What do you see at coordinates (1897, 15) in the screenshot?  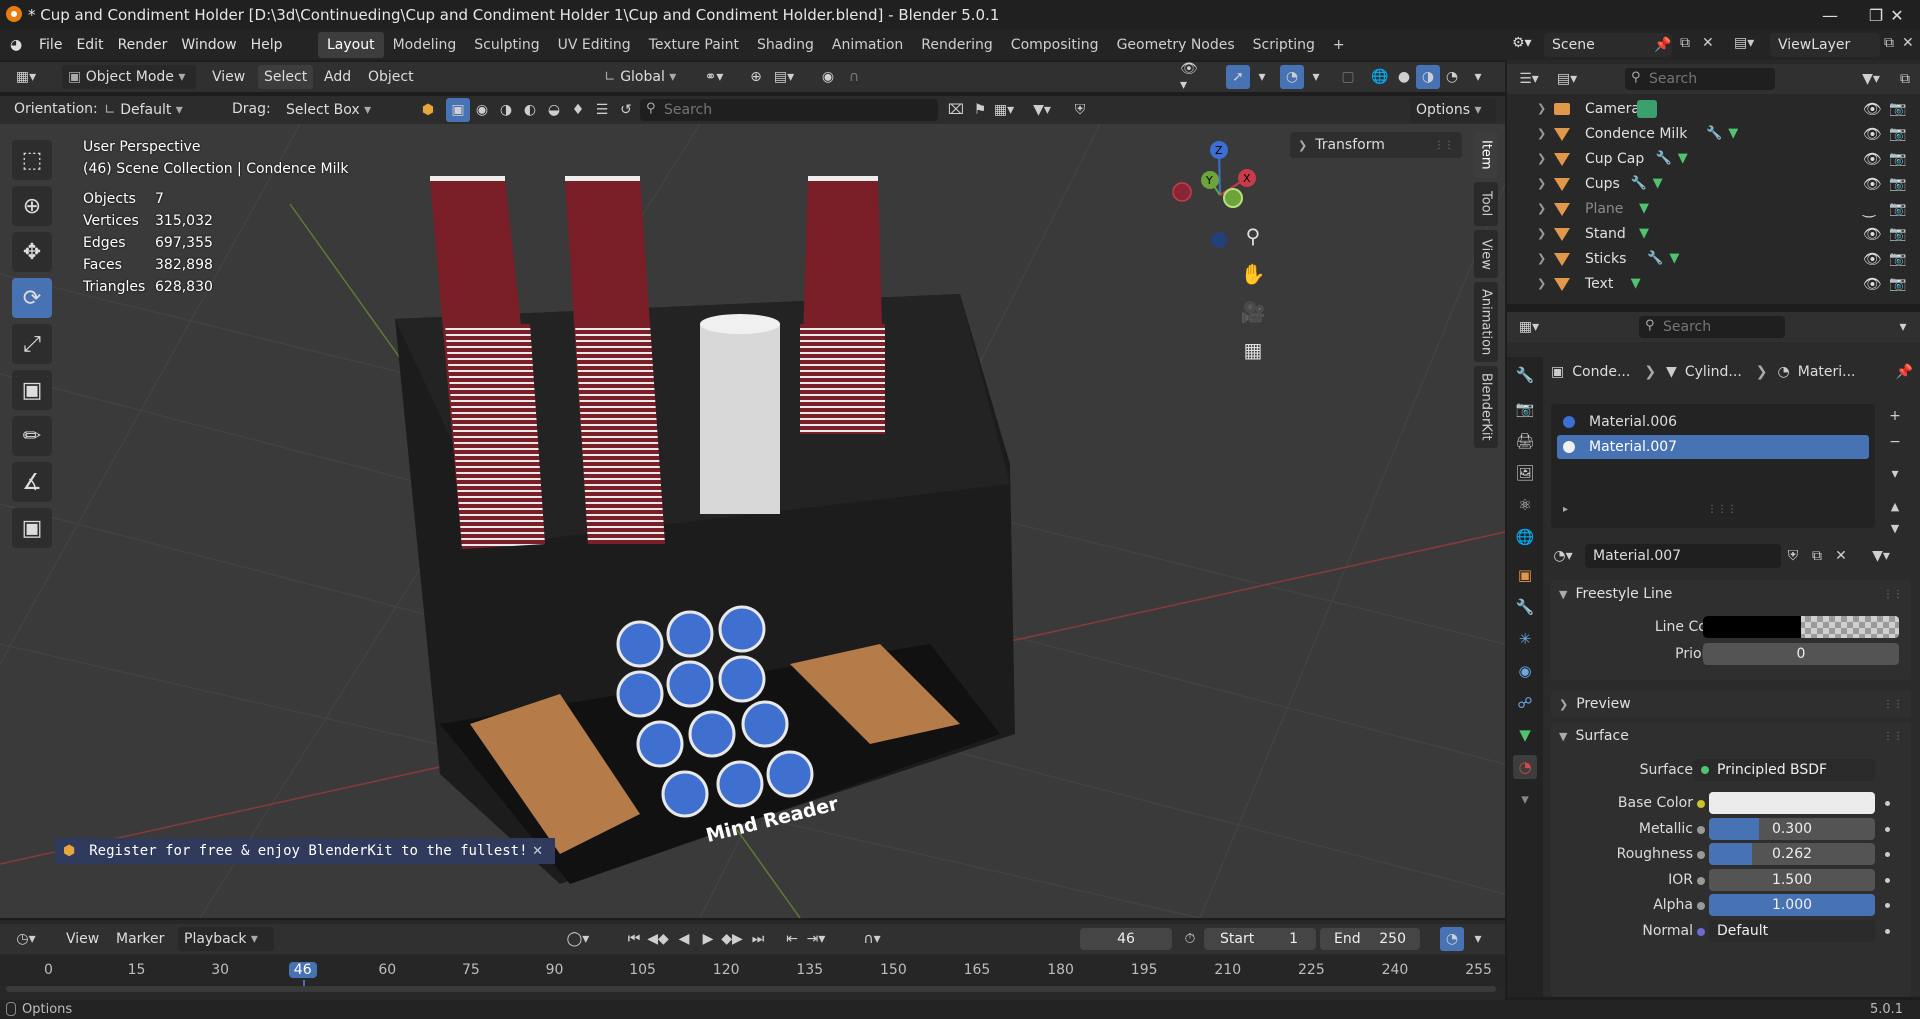 I see `close-button: ✕` at bounding box center [1897, 15].